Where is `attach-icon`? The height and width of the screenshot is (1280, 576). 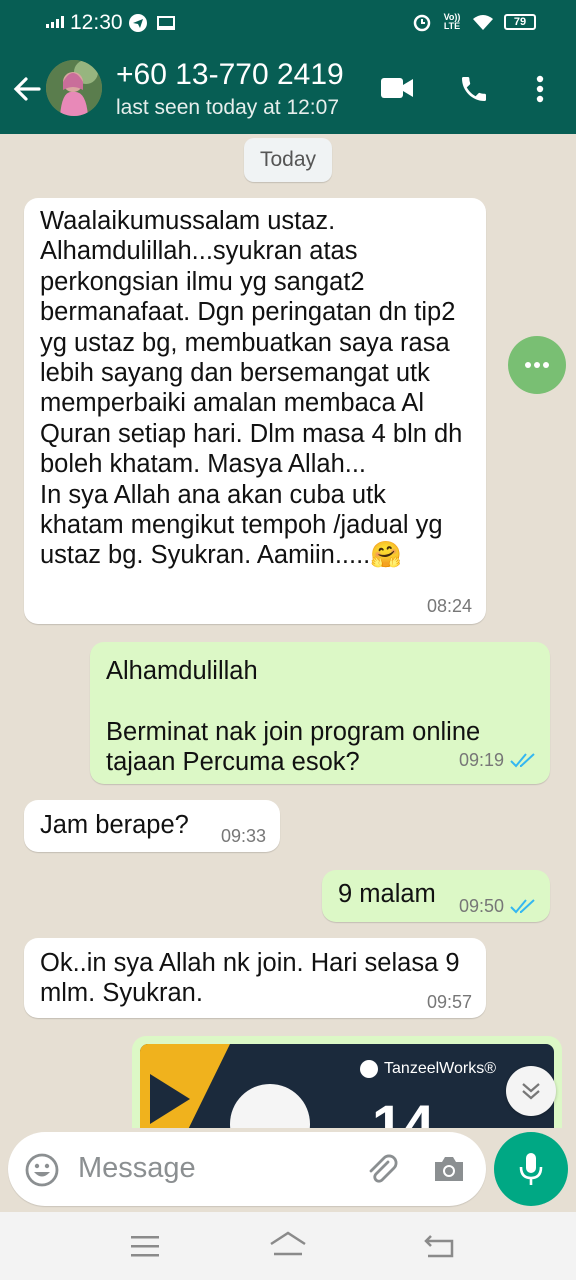 attach-icon is located at coordinates (381, 1169).